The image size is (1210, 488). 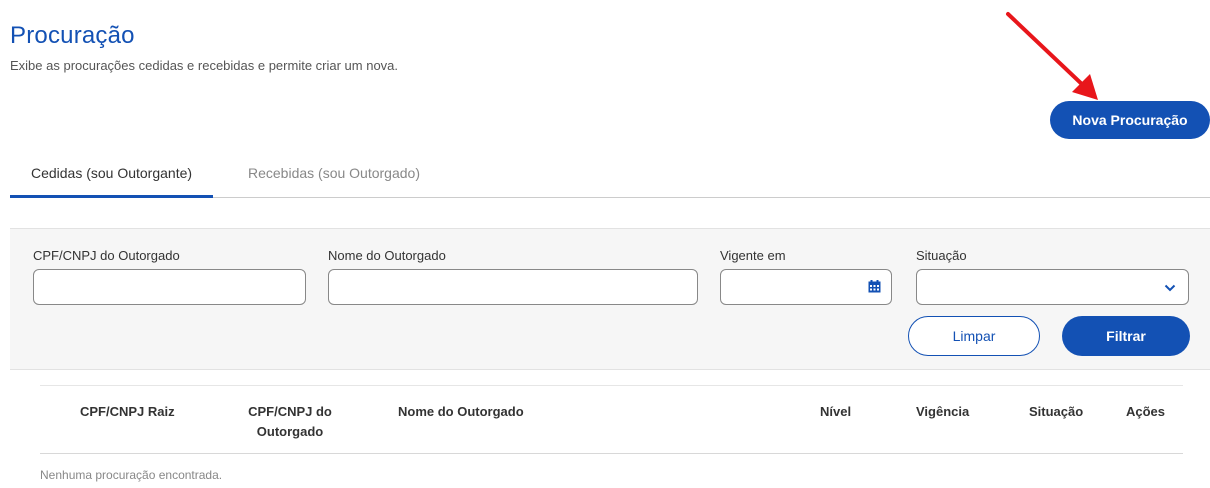 I want to click on col-vigencia: Vigência, so click(x=942, y=412).